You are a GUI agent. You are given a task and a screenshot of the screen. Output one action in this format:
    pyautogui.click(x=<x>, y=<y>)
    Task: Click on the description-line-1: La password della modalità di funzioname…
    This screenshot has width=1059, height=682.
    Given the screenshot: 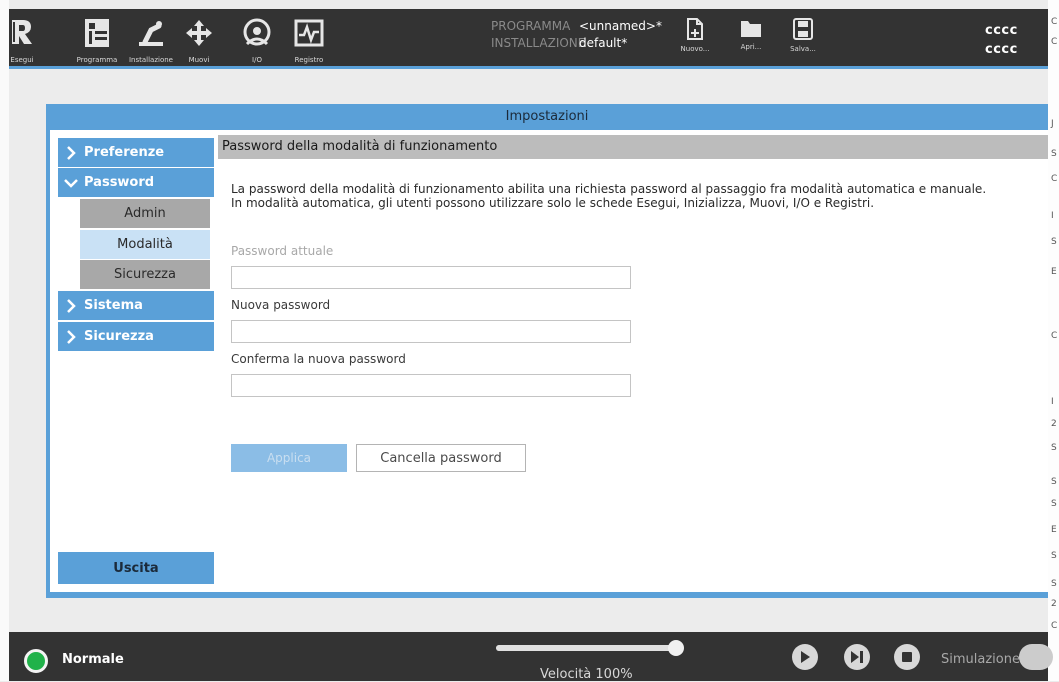 What is the action you would take?
    pyautogui.click(x=609, y=189)
    